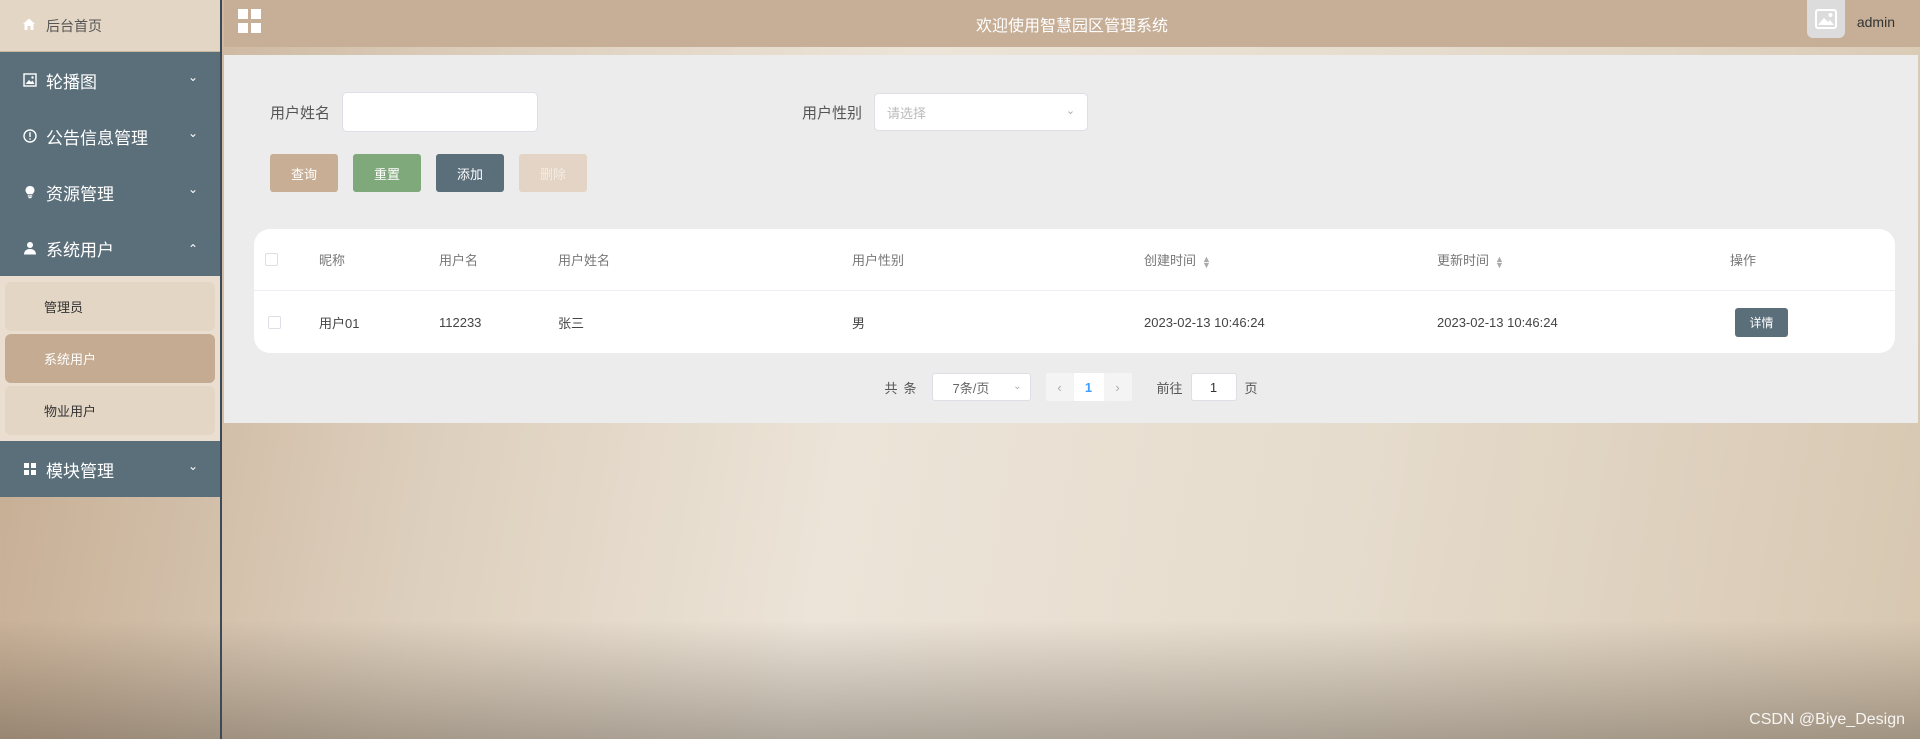 The height and width of the screenshot is (739, 1920). I want to click on watermark: CSDN @Biye_Design, so click(1827, 719).